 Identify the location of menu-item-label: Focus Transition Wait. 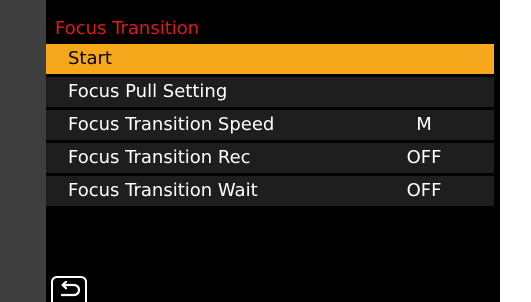
(163, 190).